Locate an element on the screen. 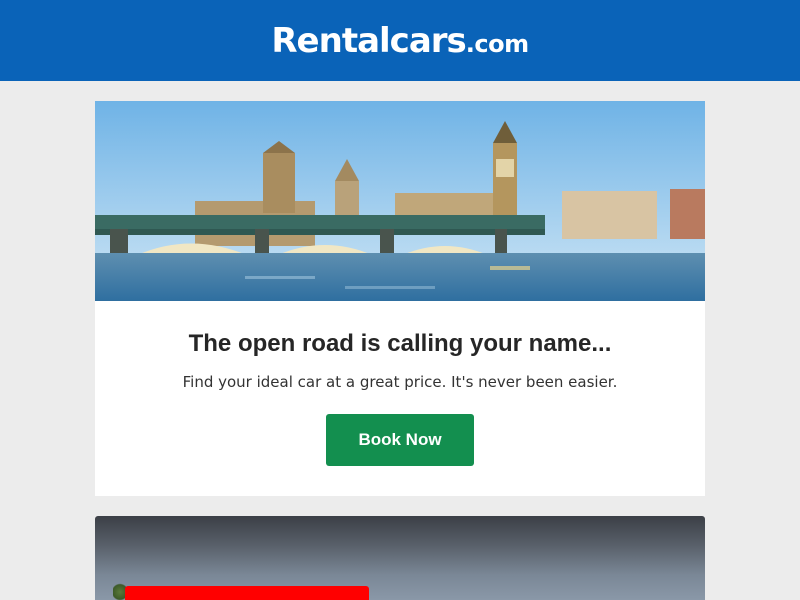  book-now-button: Book Now is located at coordinates (400, 440).